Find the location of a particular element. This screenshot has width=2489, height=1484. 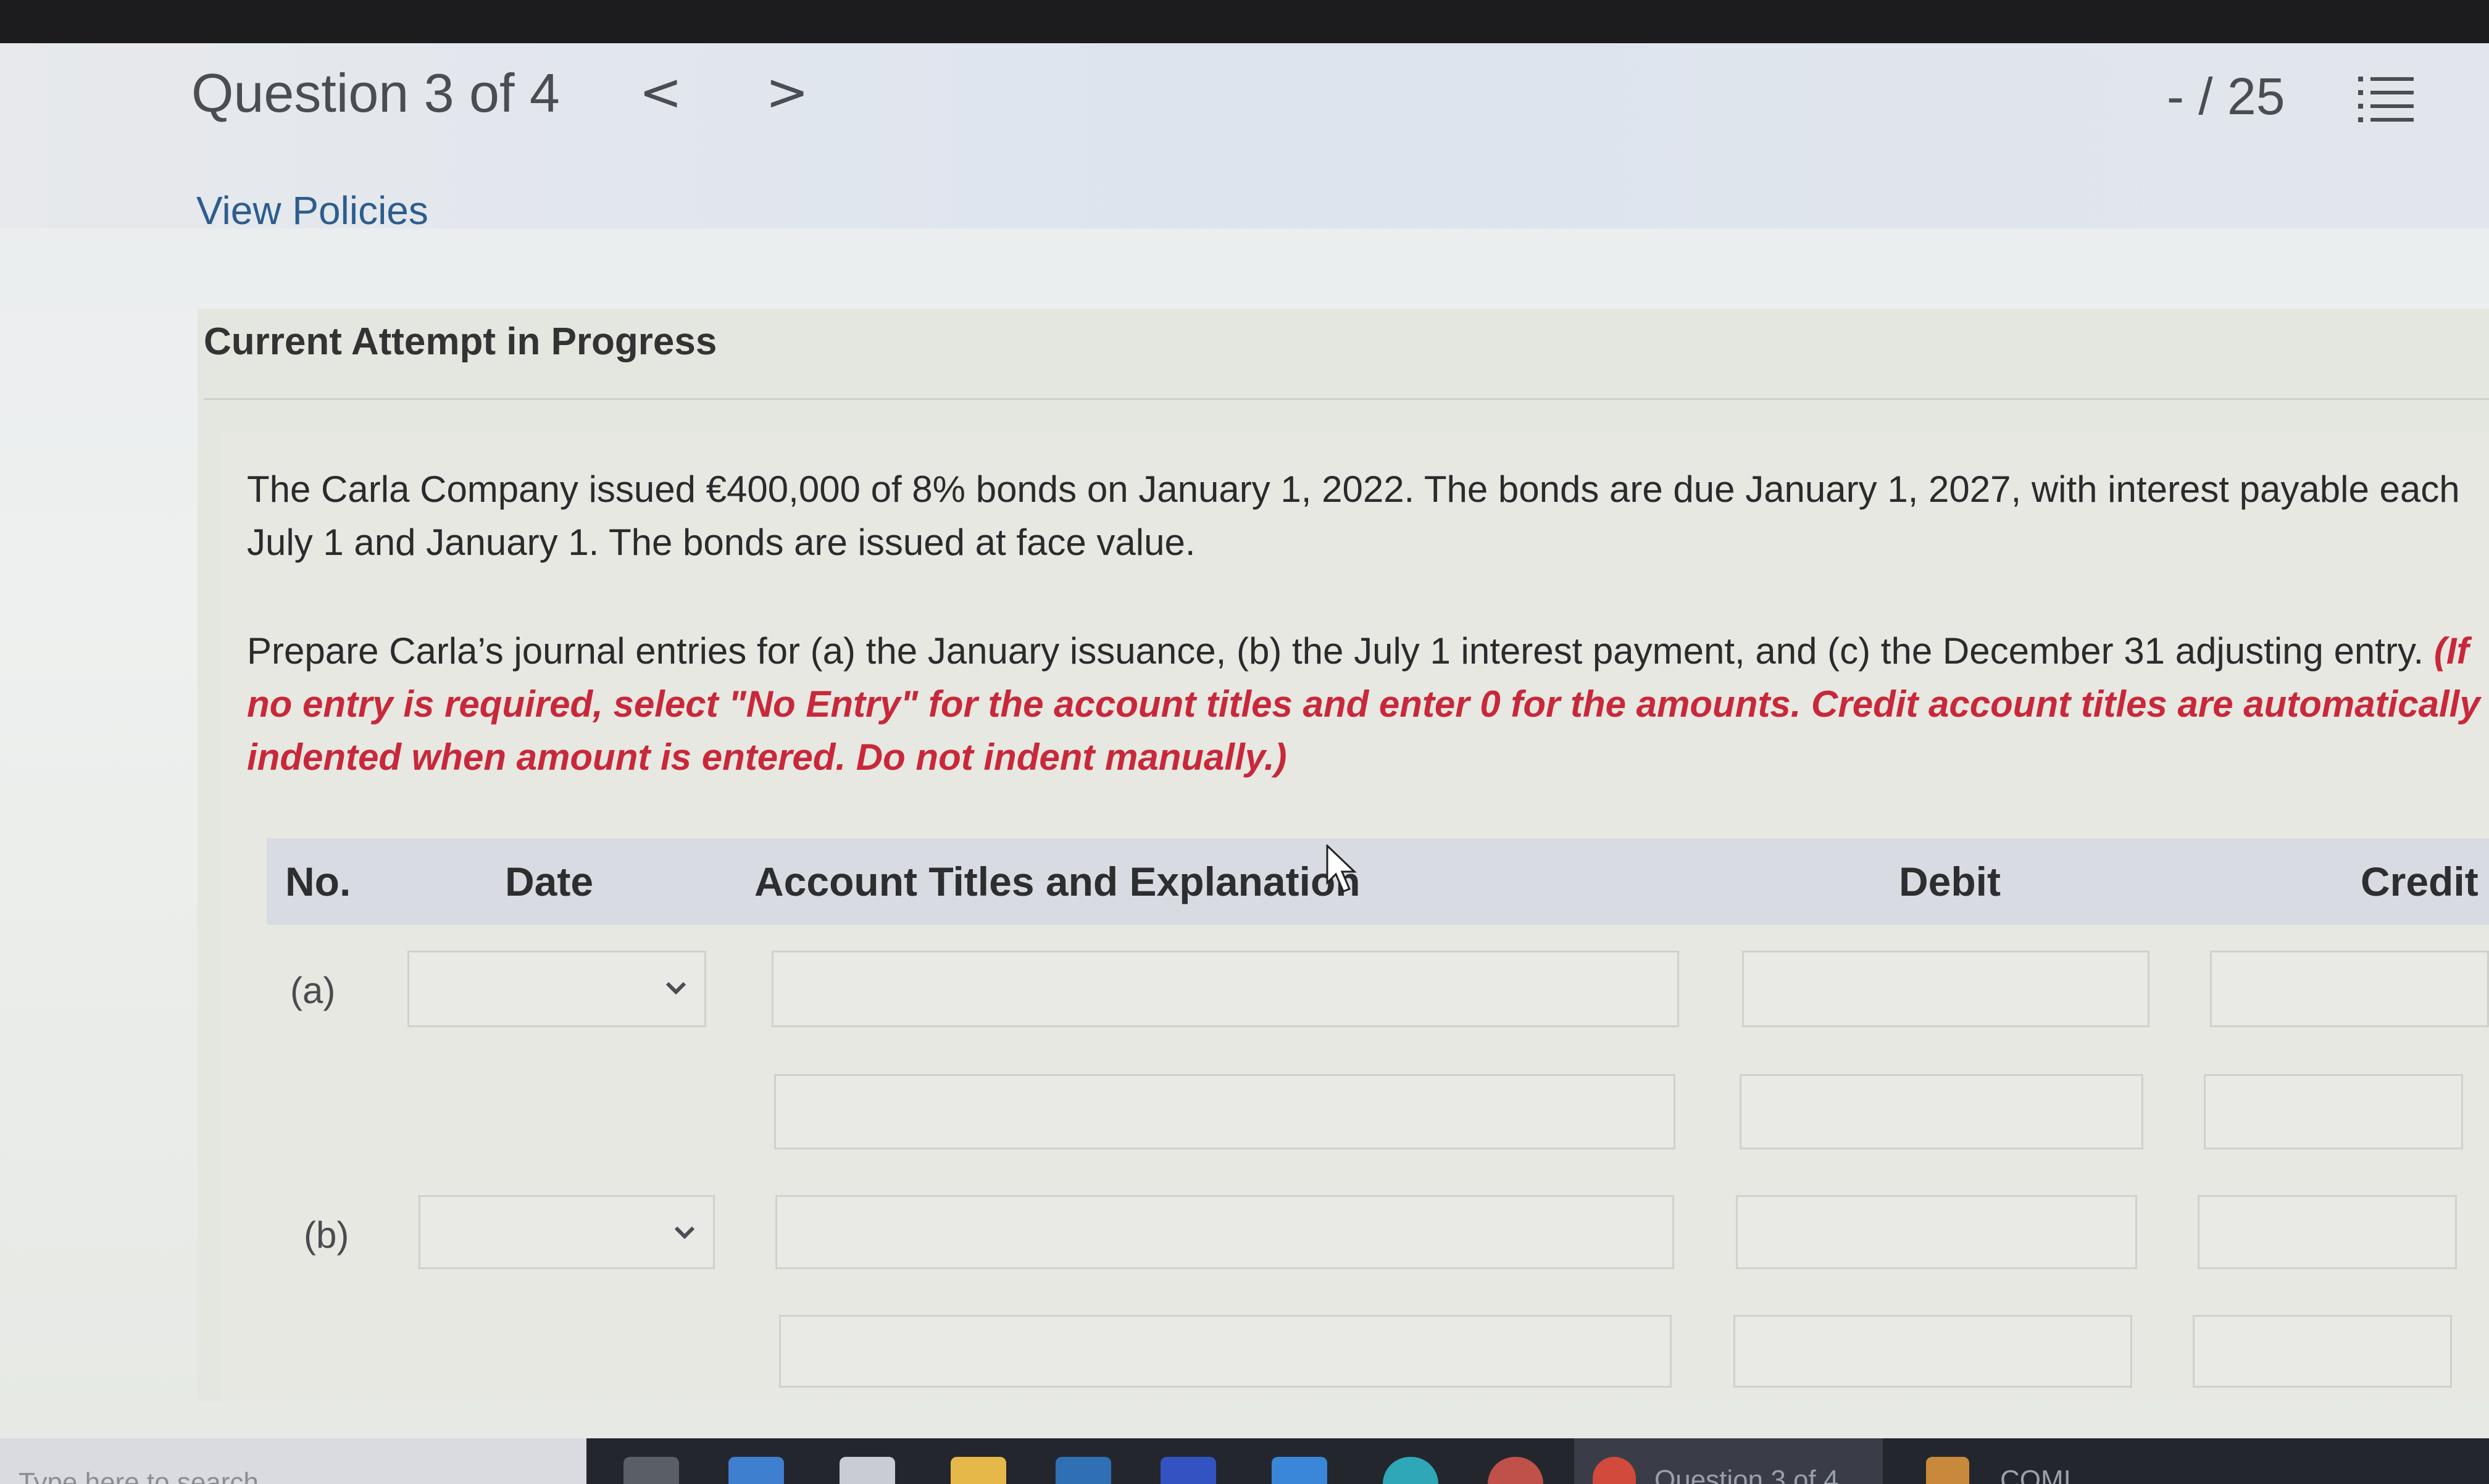

credit-input-b2 is located at coordinates (2322, 1351).